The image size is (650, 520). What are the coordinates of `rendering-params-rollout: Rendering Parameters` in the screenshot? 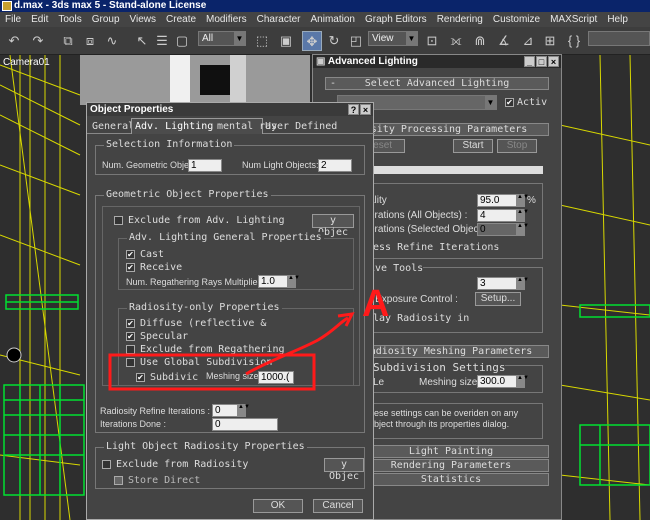 It's located at (451, 465).